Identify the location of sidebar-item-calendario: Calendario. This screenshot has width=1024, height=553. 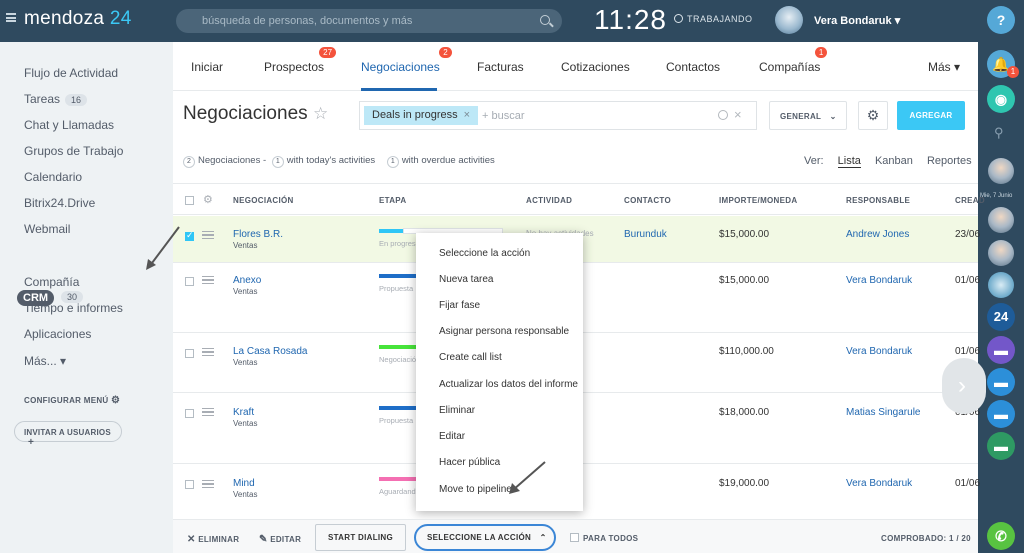
(53, 177).